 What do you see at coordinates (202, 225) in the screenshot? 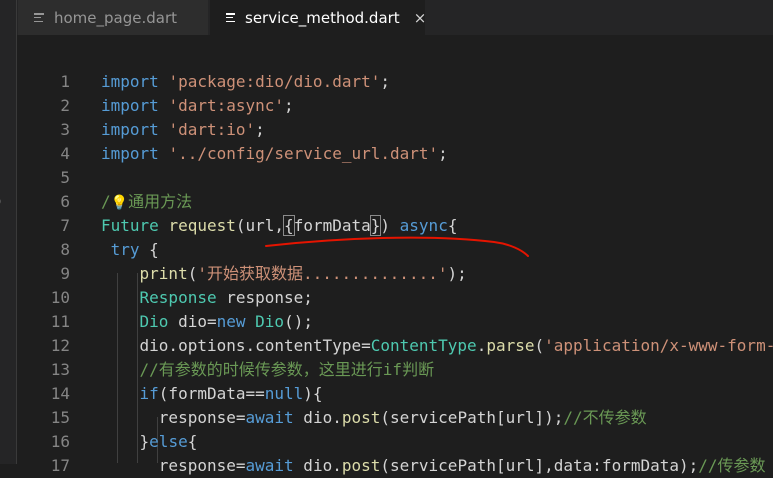
I see `code-token: request` at bounding box center [202, 225].